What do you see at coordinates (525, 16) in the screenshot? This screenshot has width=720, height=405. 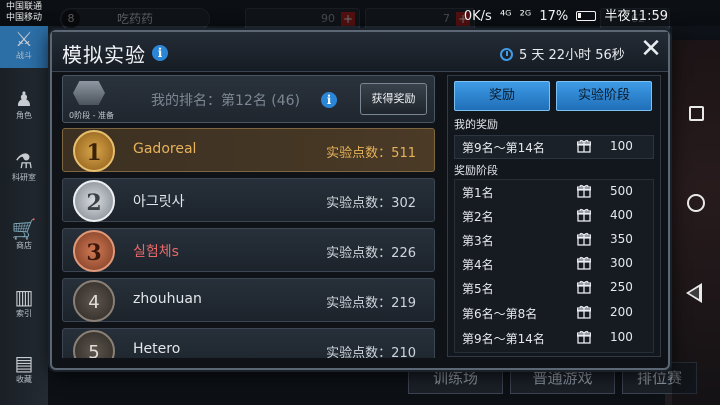 I see `signal-2g: ²ᴳ` at bounding box center [525, 16].